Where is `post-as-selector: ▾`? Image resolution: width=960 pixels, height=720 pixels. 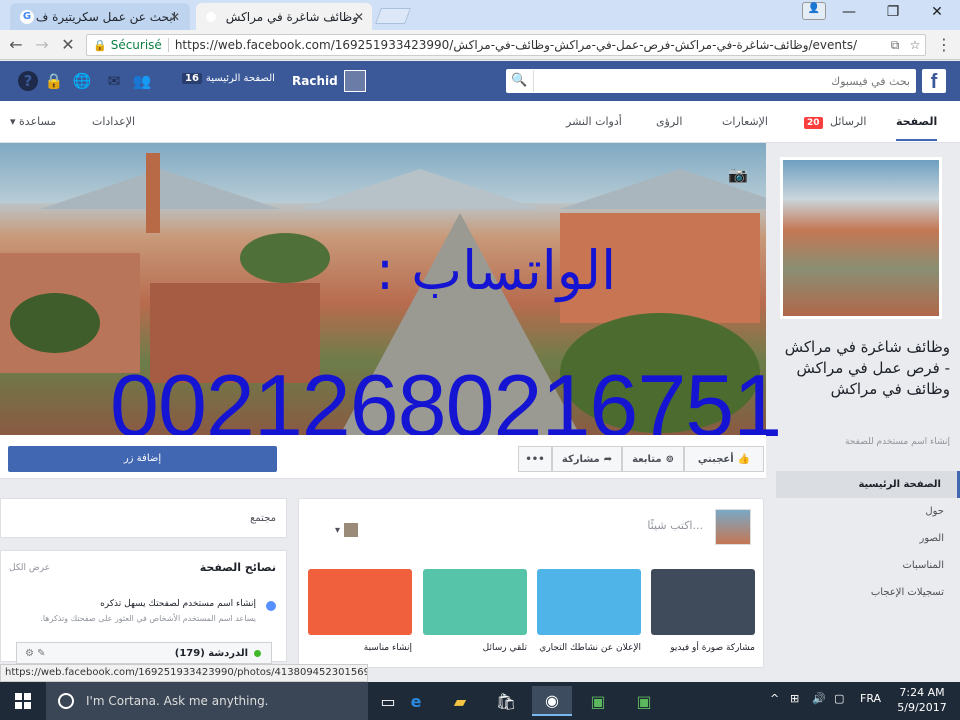
post-as-selector: ▾ is located at coordinates (348, 530).